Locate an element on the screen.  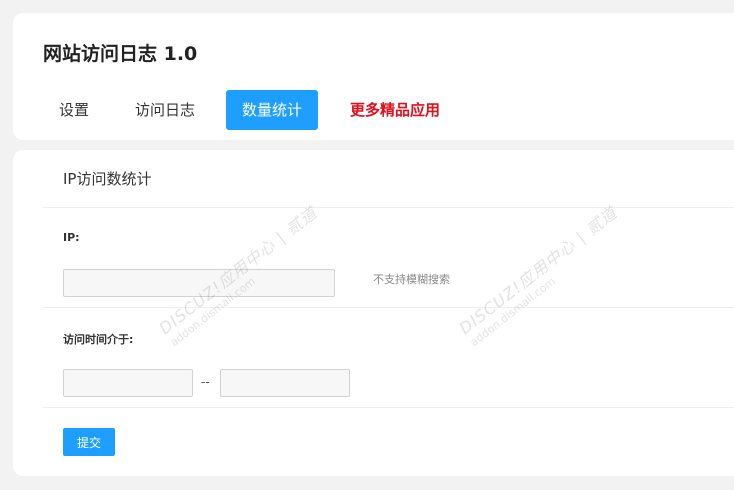
ip-label: IP: is located at coordinates (71, 237).